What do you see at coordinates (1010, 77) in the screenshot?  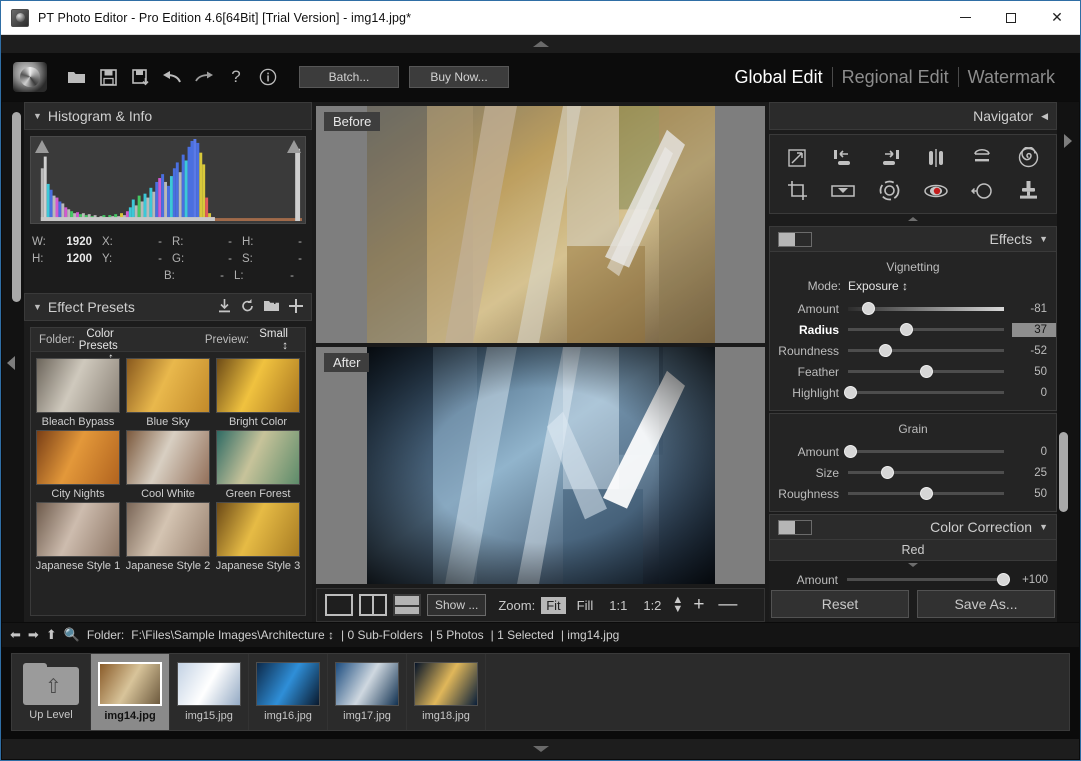 I see `tab-watermark: Watermark` at bounding box center [1010, 77].